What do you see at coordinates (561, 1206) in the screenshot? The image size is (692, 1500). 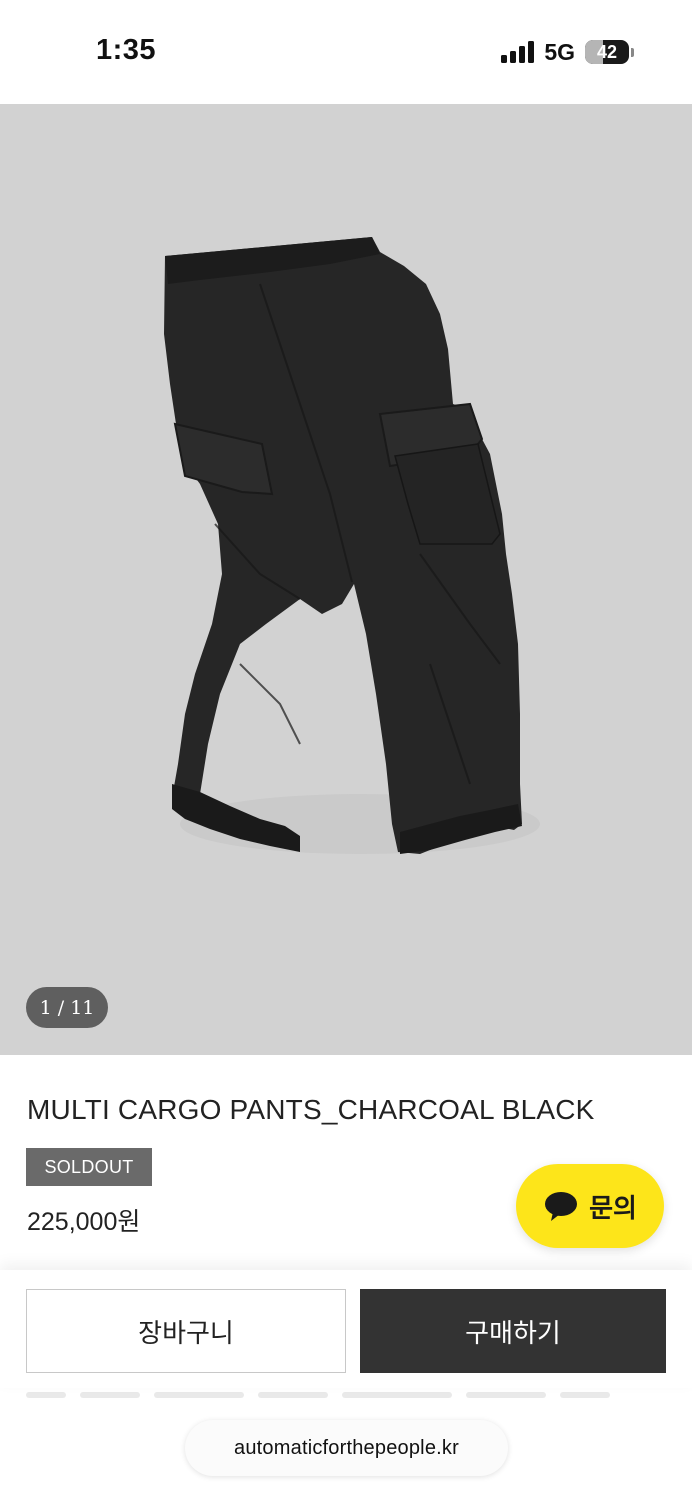 I see `chat-bubble-icon` at bounding box center [561, 1206].